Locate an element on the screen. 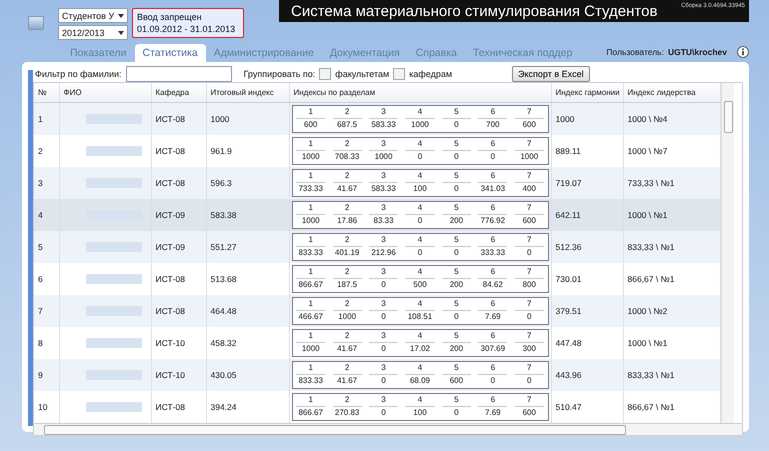 This screenshot has height=451, width=769. table-cell: 4 is located at coordinates (46, 215).